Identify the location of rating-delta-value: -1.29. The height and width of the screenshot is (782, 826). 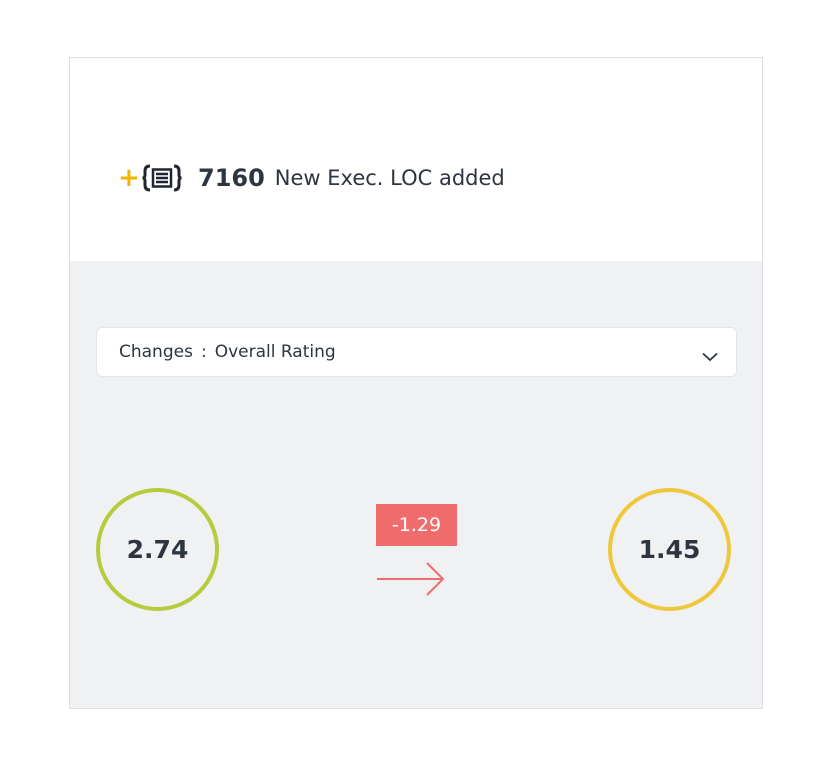
(416, 525).